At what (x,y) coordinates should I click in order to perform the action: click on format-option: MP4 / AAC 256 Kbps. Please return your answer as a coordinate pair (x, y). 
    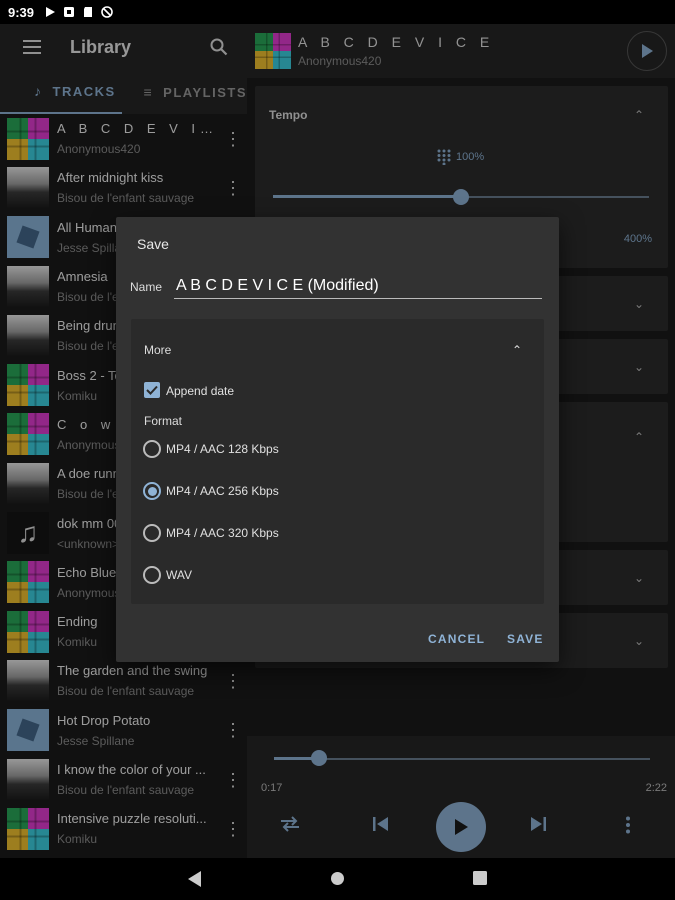
    Looking at the image, I should click on (211, 491).